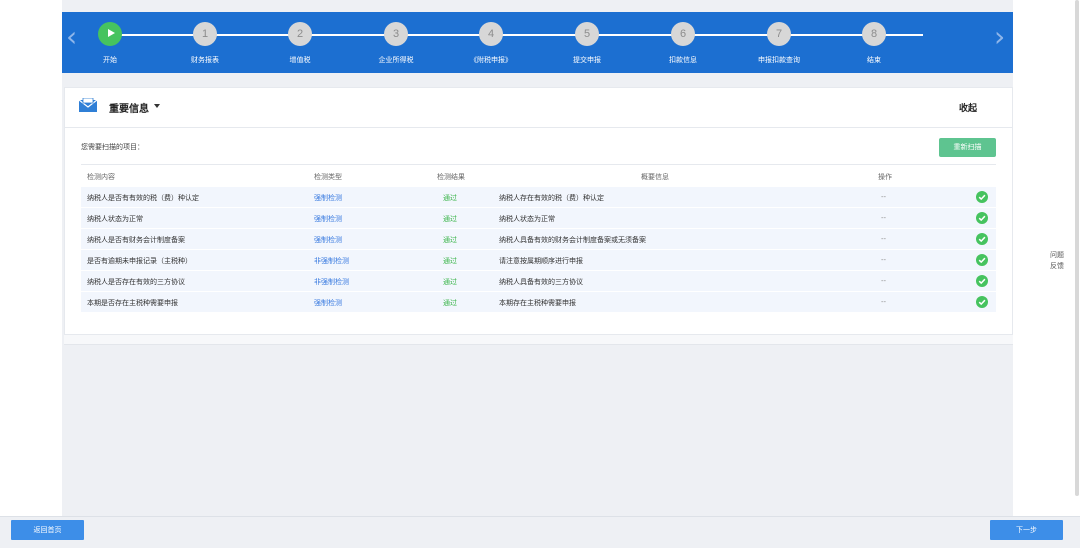 The image size is (1080, 548). What do you see at coordinates (136, 240) in the screenshot?
I see `cell-content: 纳税人是否有财务会计制度备案` at bounding box center [136, 240].